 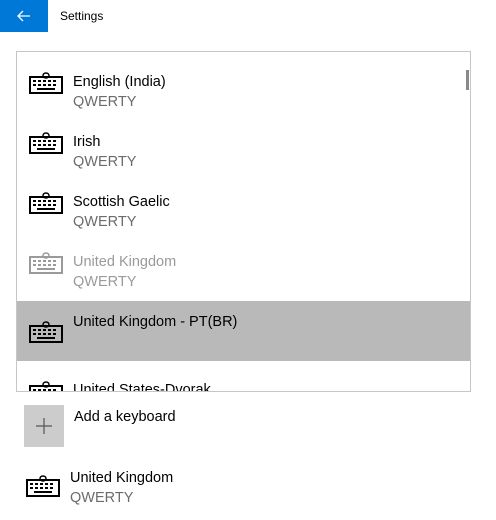 I want to click on installed-keyboard-item: United Kingdom QWERTY, so click(x=174, y=489).